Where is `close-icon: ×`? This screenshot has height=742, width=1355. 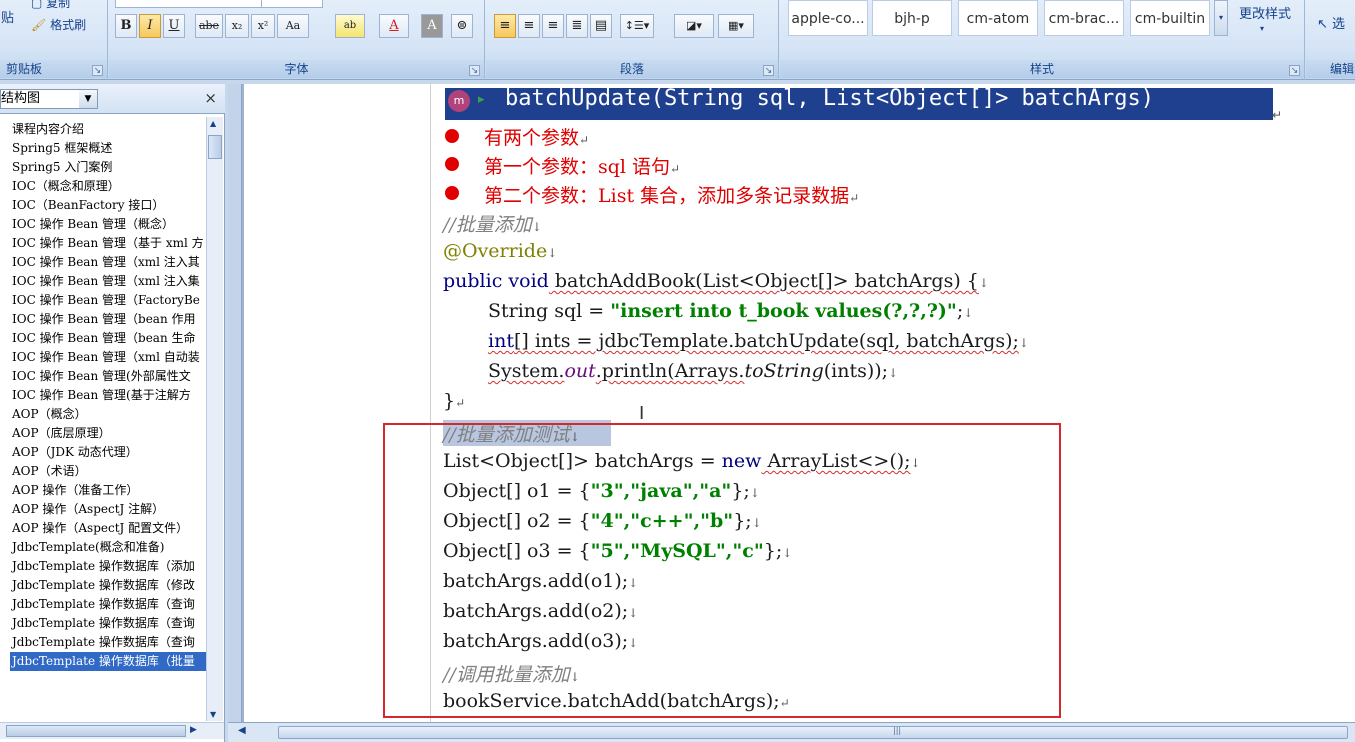 close-icon: × is located at coordinates (210, 98).